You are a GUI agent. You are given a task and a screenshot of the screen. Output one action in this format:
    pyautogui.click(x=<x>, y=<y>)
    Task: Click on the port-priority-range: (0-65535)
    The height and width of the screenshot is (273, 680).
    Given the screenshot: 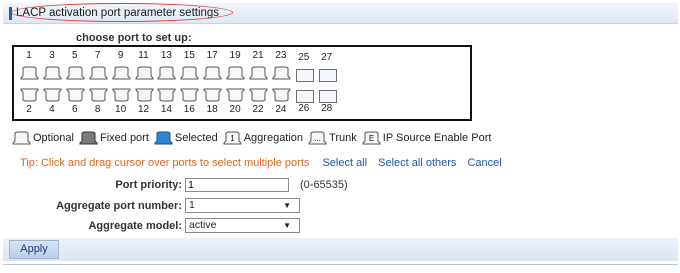 What is the action you would take?
    pyautogui.click(x=324, y=185)
    